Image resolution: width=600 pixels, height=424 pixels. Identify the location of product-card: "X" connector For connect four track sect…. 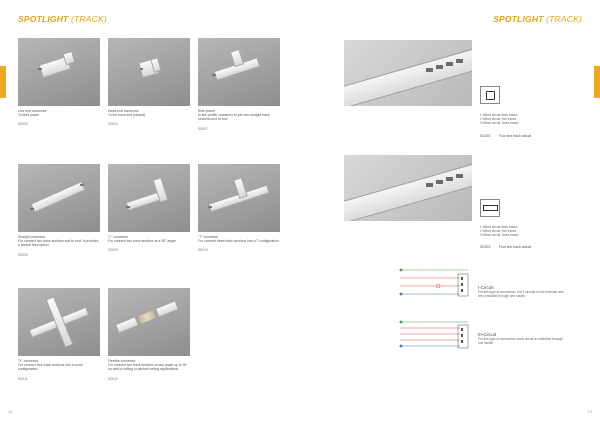
(59, 334).